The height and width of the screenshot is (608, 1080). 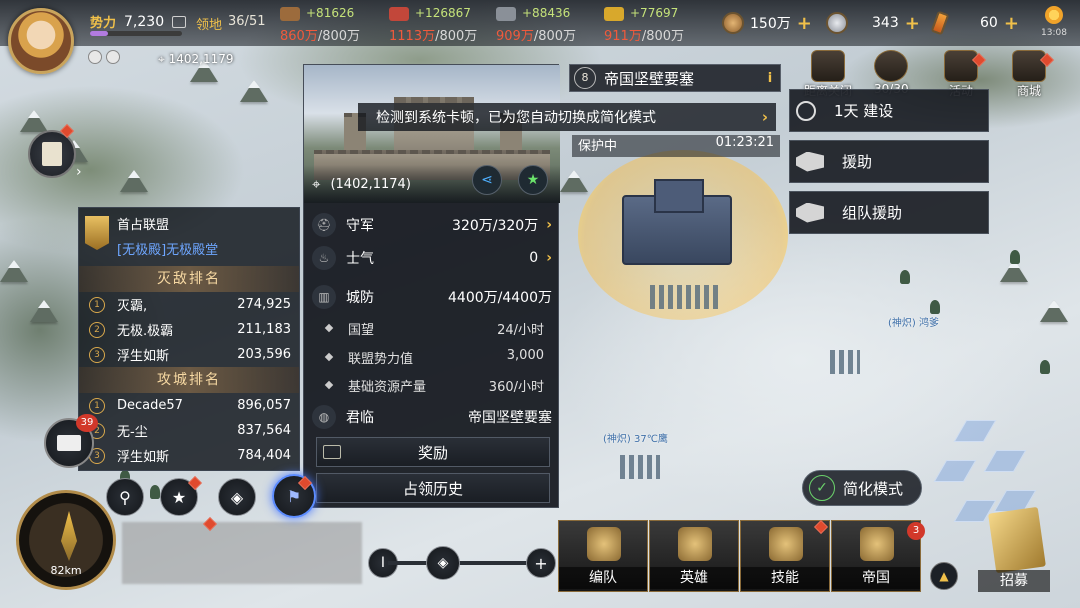 I want to click on detail-row: 基础资源产量 360/小时, so click(x=434, y=385).